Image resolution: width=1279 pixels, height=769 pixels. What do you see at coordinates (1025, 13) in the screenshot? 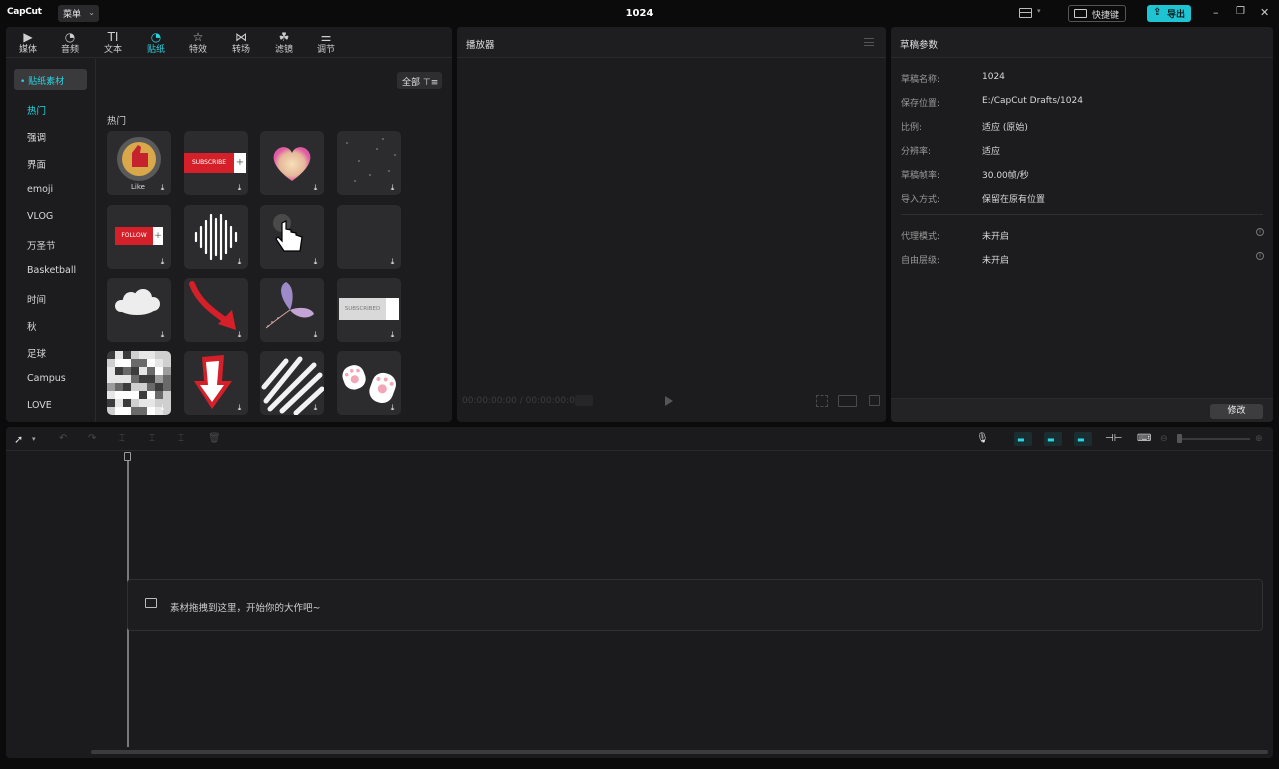
I see `layout-icon` at bounding box center [1025, 13].